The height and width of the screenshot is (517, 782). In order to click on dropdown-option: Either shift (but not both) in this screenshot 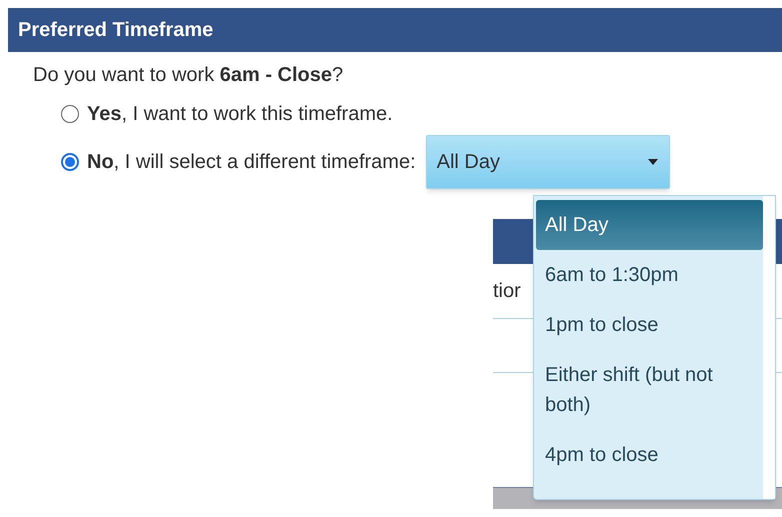, I will do `click(649, 390)`.